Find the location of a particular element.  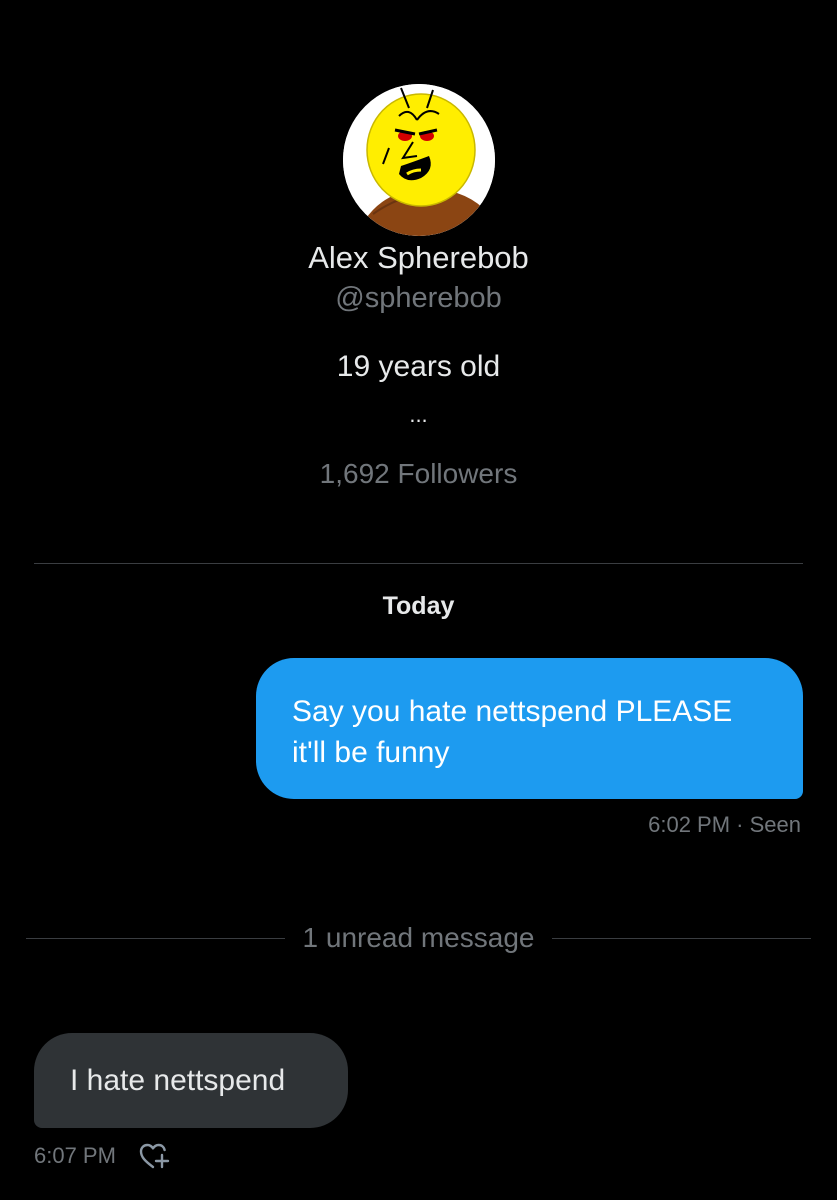

profile-handle: @spherebob is located at coordinates (418, 298).